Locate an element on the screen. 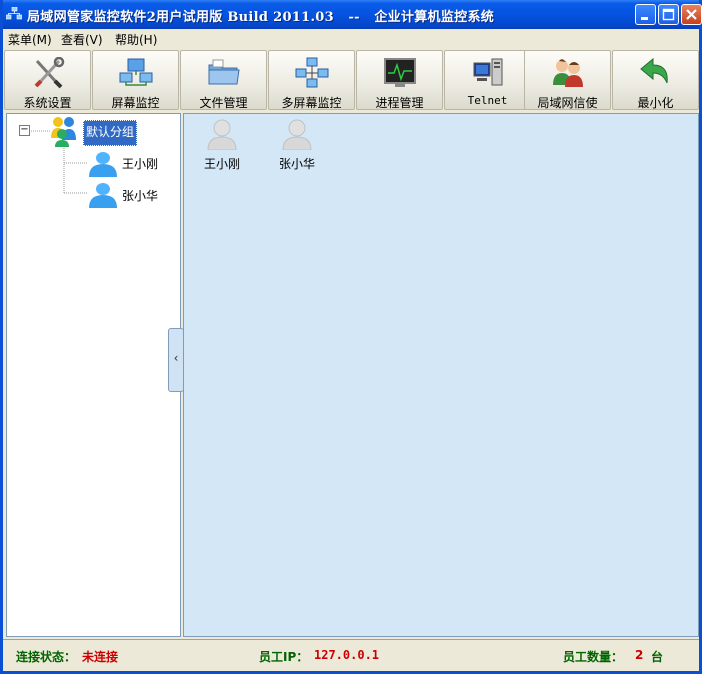 The width and height of the screenshot is (702, 674). screen-monitor-button: 屏幕监控 is located at coordinates (135, 80).